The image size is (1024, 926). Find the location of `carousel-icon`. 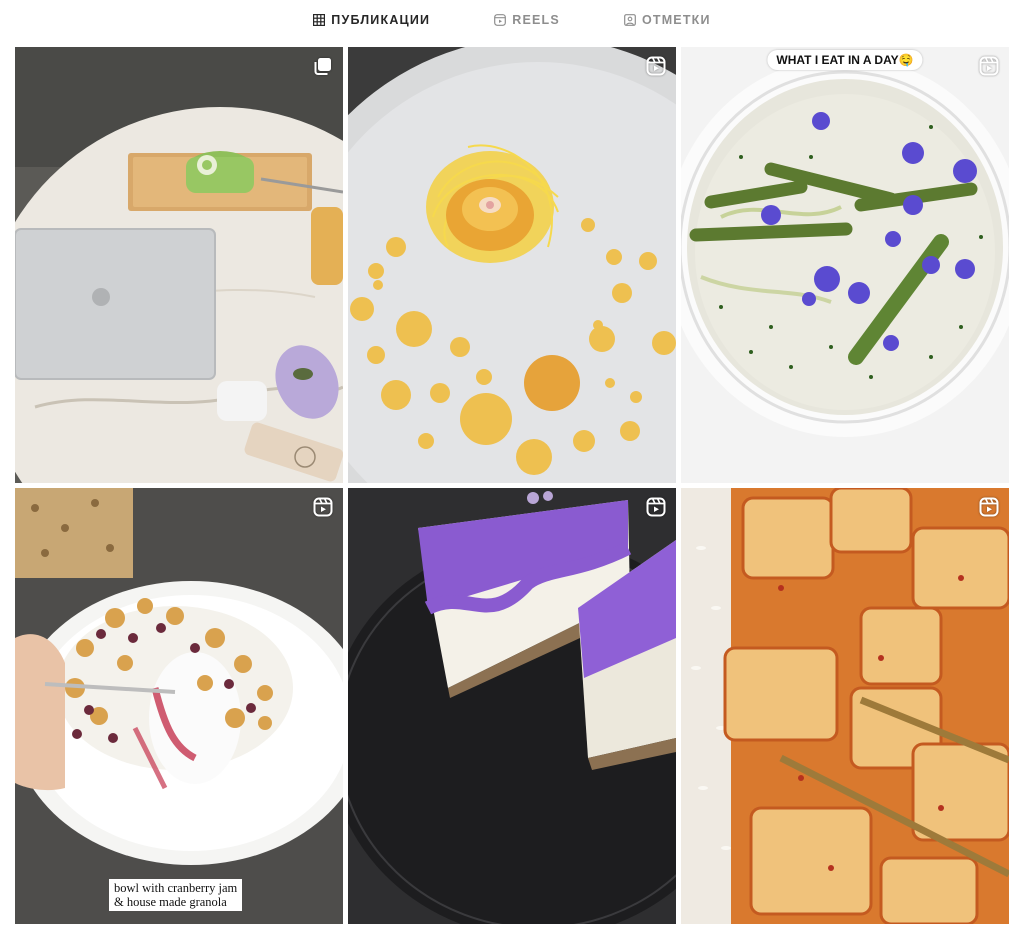

carousel-icon is located at coordinates (323, 66).